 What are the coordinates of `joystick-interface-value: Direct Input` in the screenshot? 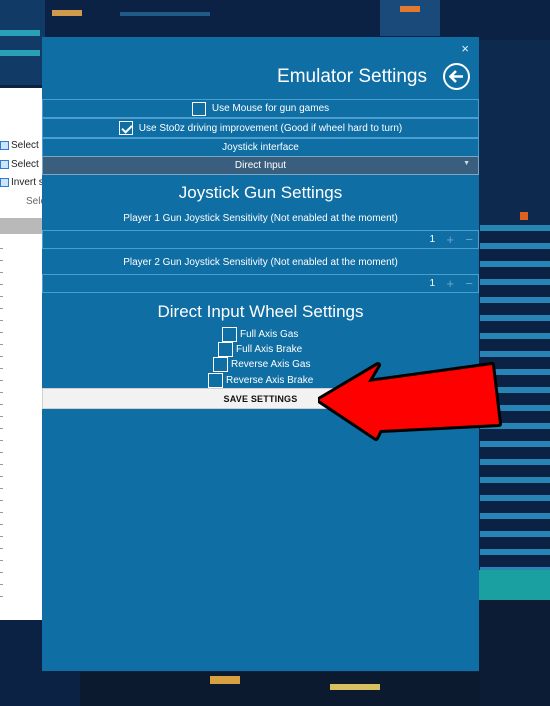 It's located at (260, 165).